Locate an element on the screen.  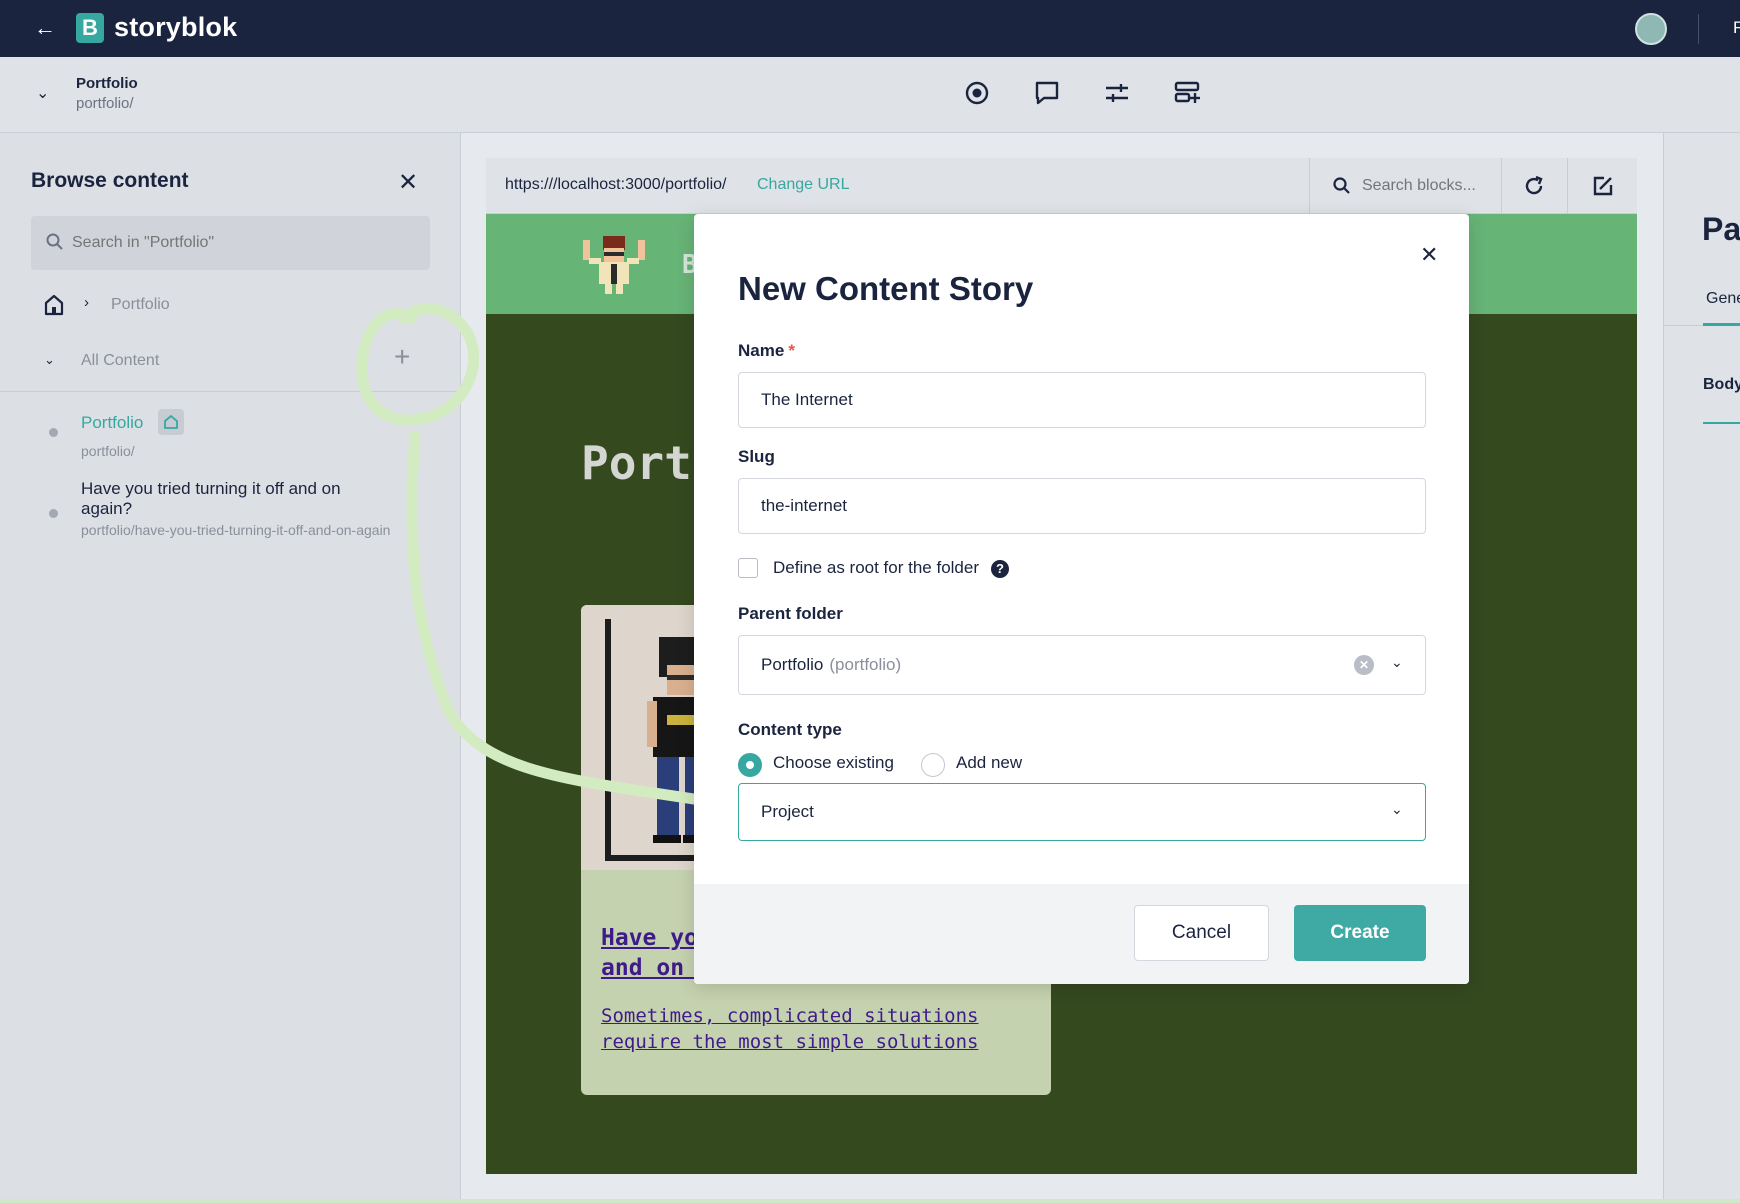
create-button: Create is located at coordinates (1360, 933).